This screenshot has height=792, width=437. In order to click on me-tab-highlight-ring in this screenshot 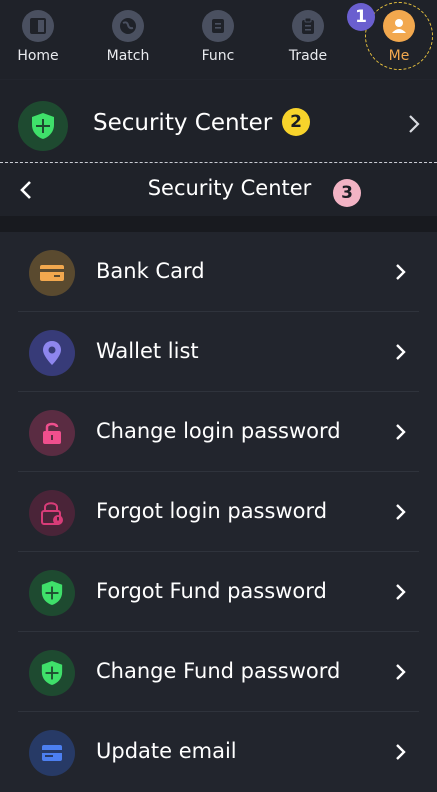, I will do `click(399, 36)`.